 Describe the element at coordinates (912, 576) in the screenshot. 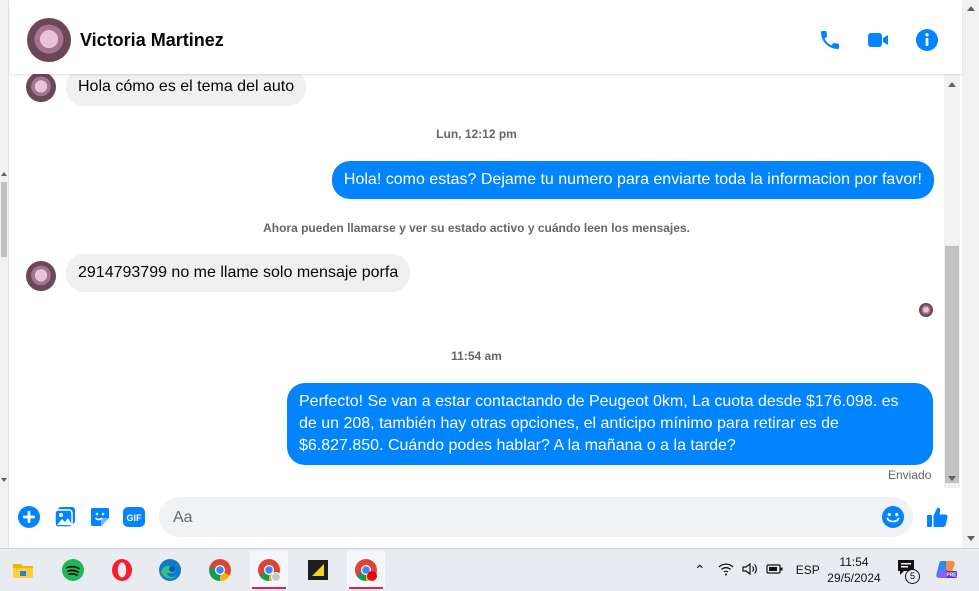

I see `notification-count-badge: 5` at that location.